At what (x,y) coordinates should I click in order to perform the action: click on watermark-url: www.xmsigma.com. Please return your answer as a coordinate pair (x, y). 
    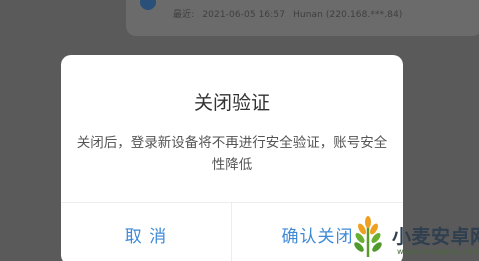
    Looking at the image, I should click on (438, 251).